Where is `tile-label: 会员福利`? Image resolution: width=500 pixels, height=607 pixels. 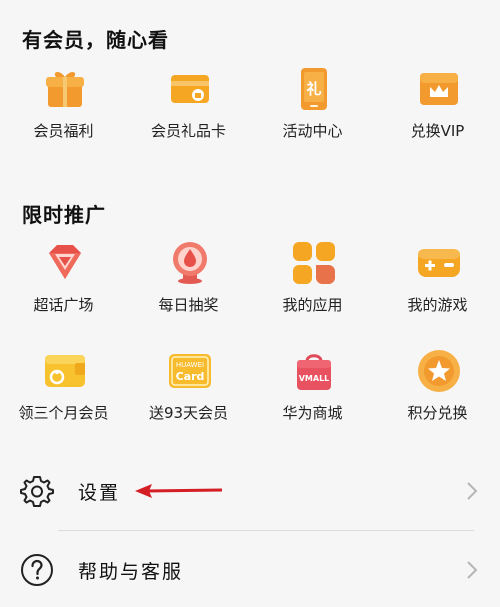
tile-label: 会员福利 is located at coordinates (63, 131).